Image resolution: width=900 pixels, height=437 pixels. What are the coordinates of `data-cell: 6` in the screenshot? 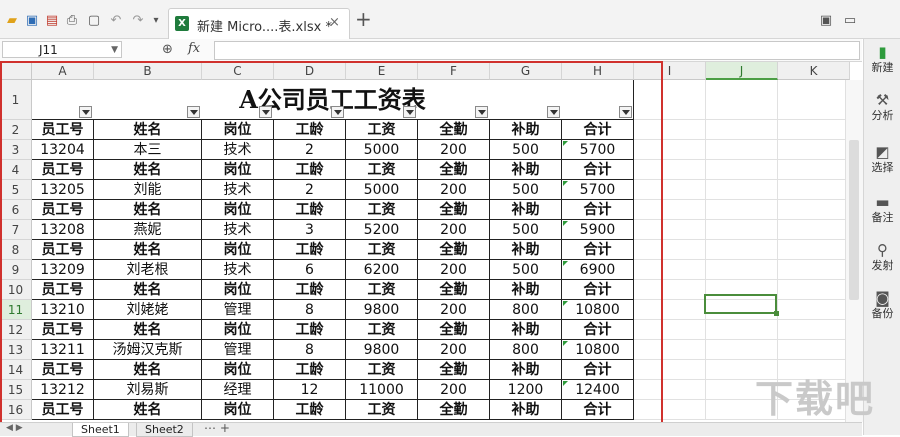 It's located at (310, 270).